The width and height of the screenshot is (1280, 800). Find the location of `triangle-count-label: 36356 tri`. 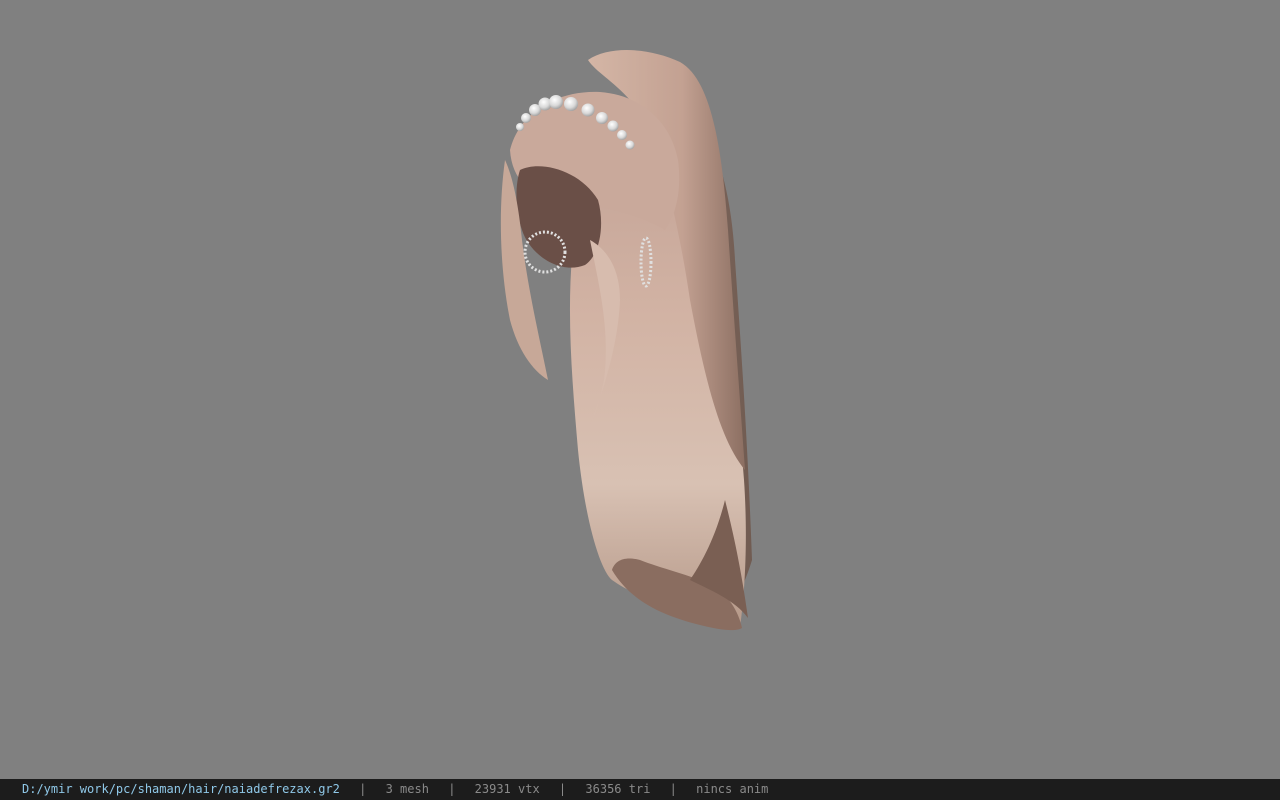

triangle-count-label: 36356 tri is located at coordinates (618, 789).